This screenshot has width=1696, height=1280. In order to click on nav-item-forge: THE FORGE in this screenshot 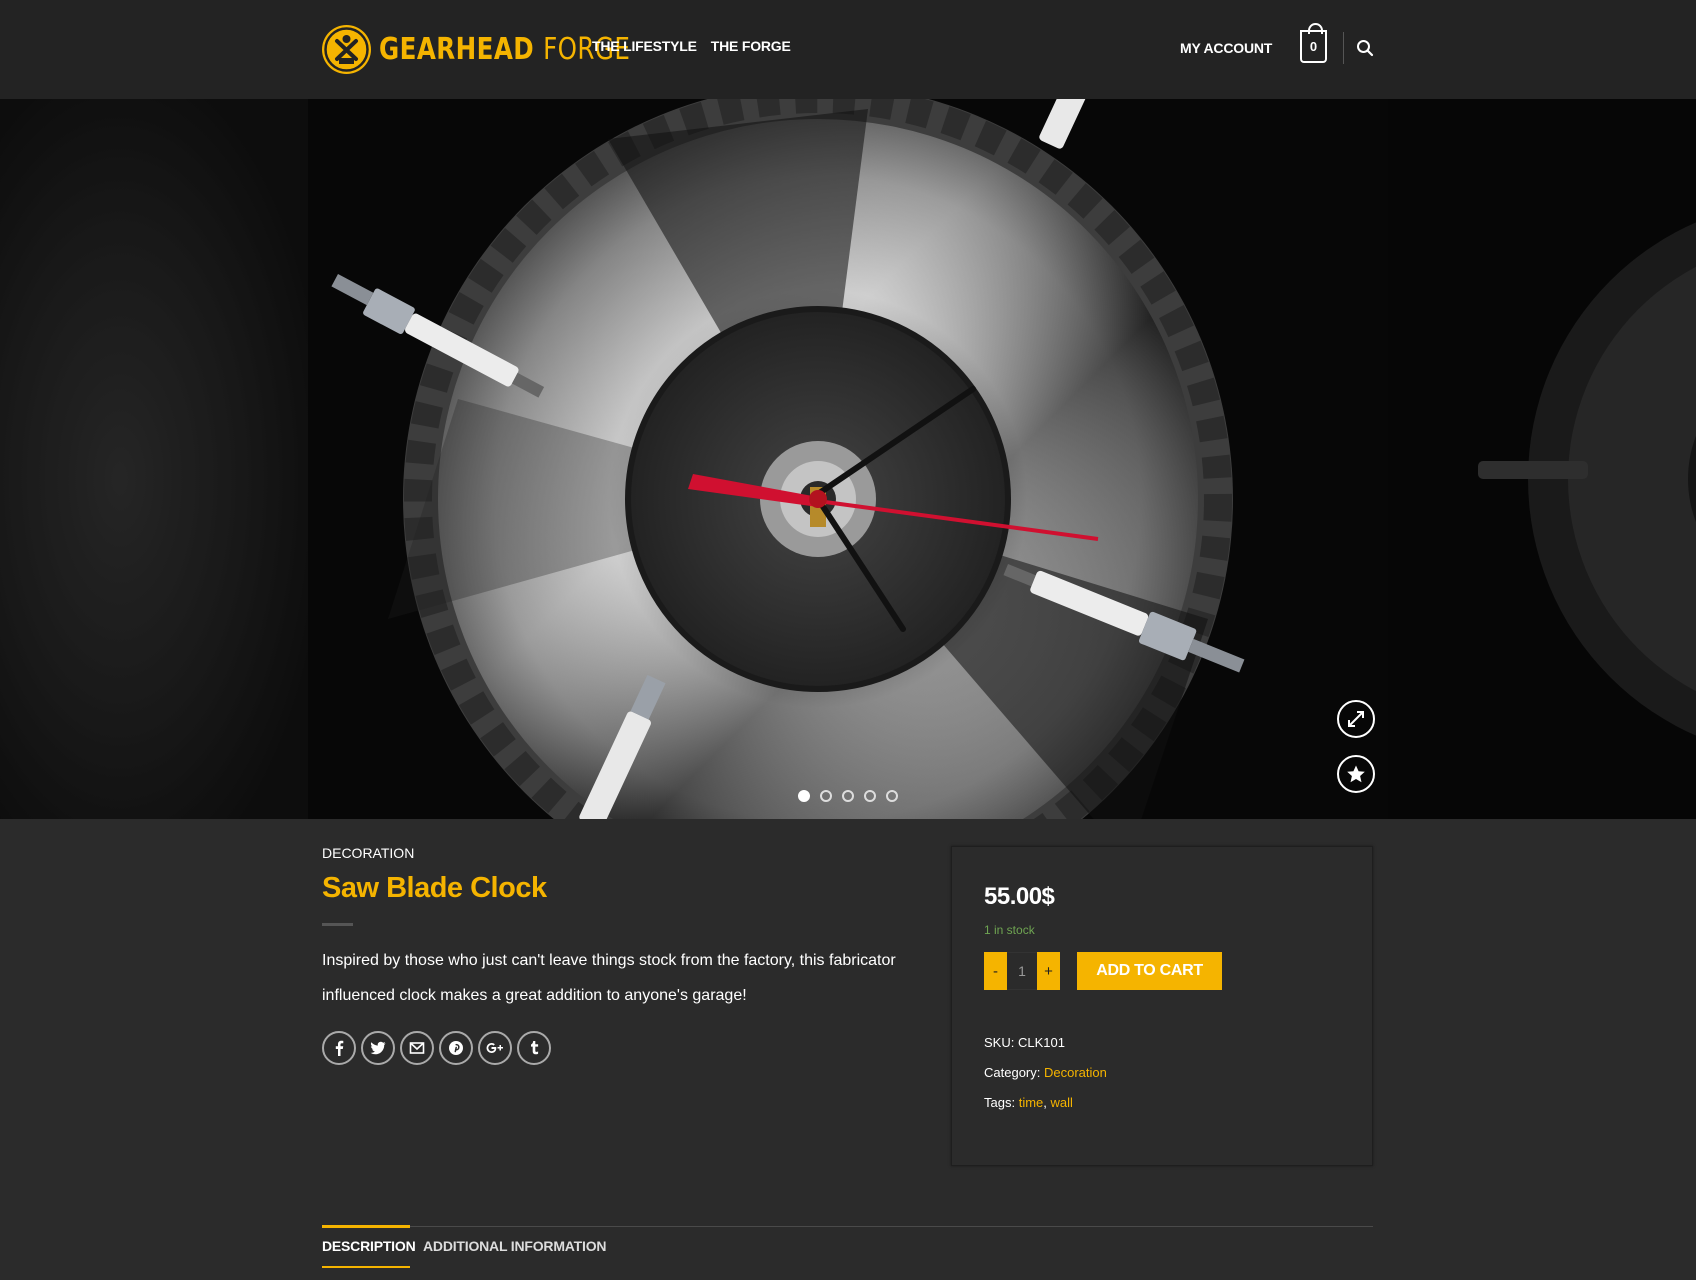, I will do `click(751, 46)`.